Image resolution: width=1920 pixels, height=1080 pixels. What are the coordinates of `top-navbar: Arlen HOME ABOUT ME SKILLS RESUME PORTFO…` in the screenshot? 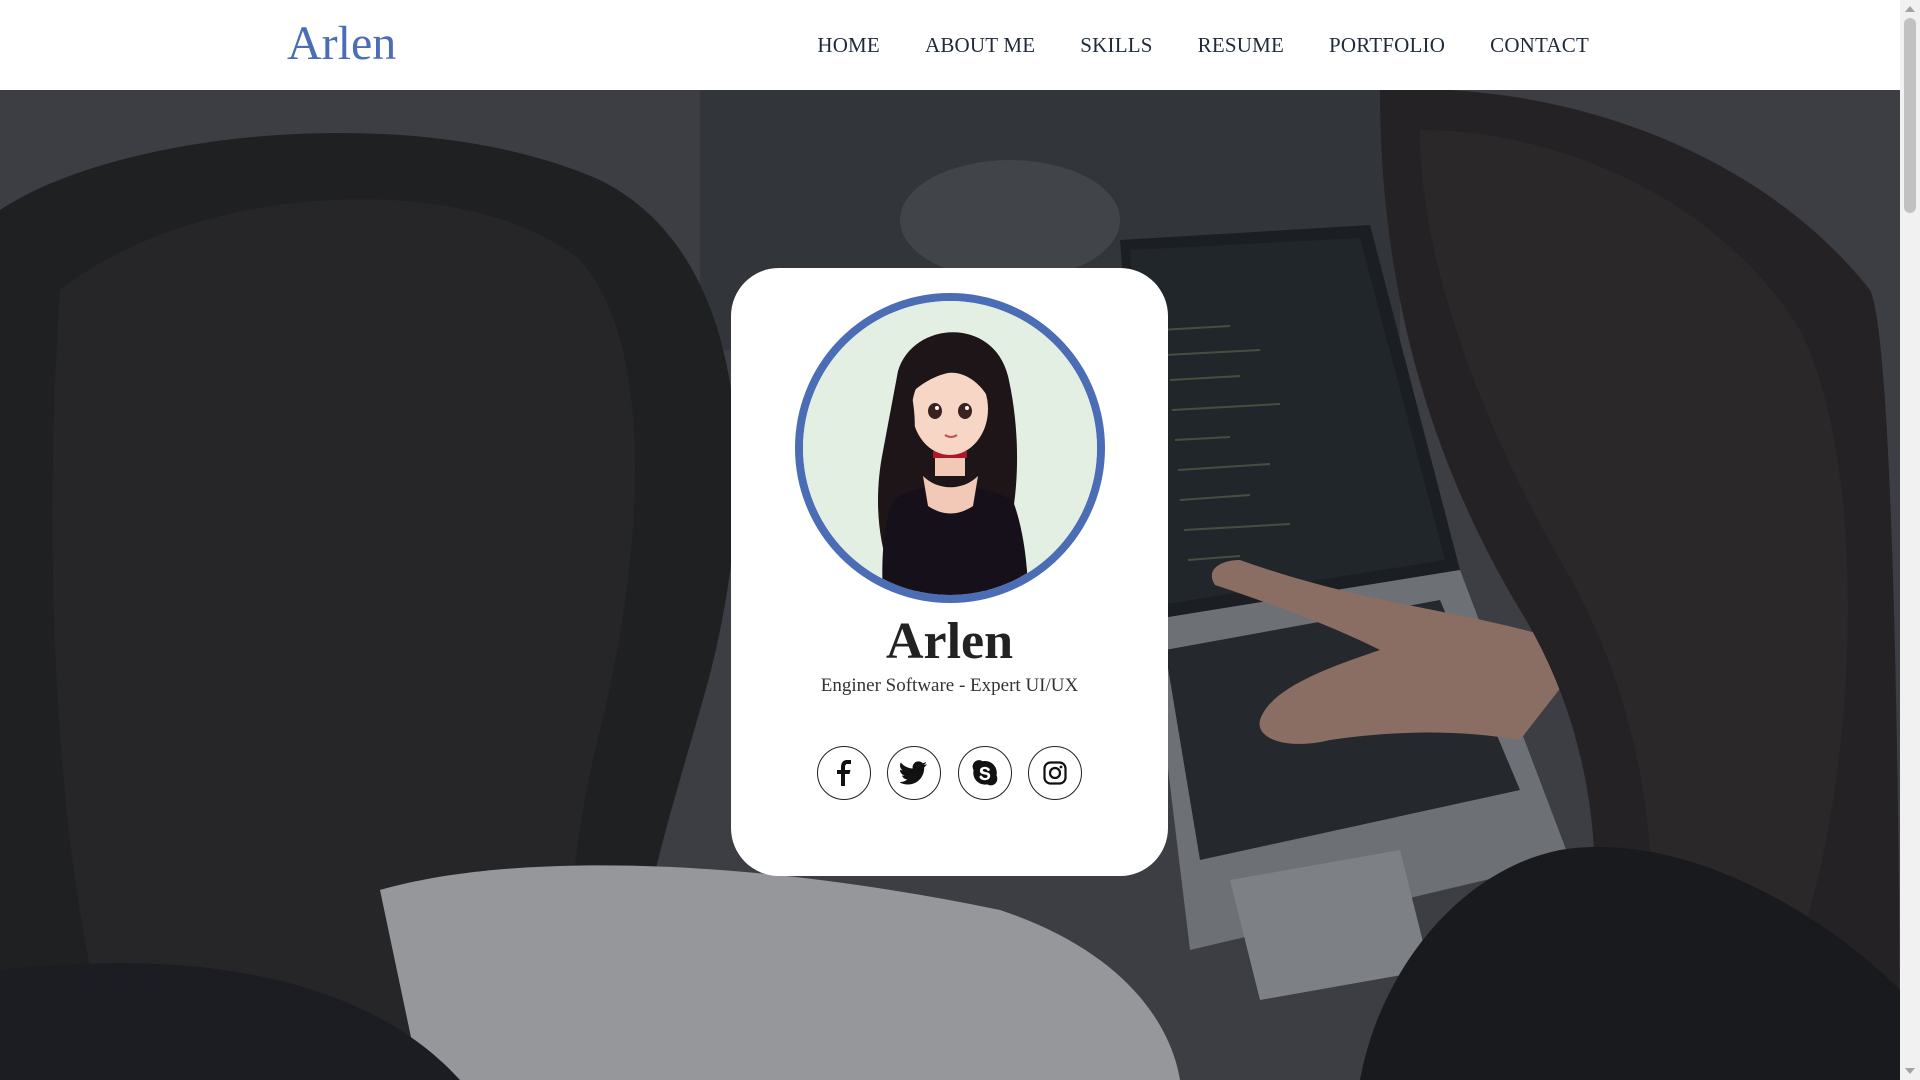 It's located at (950, 45).